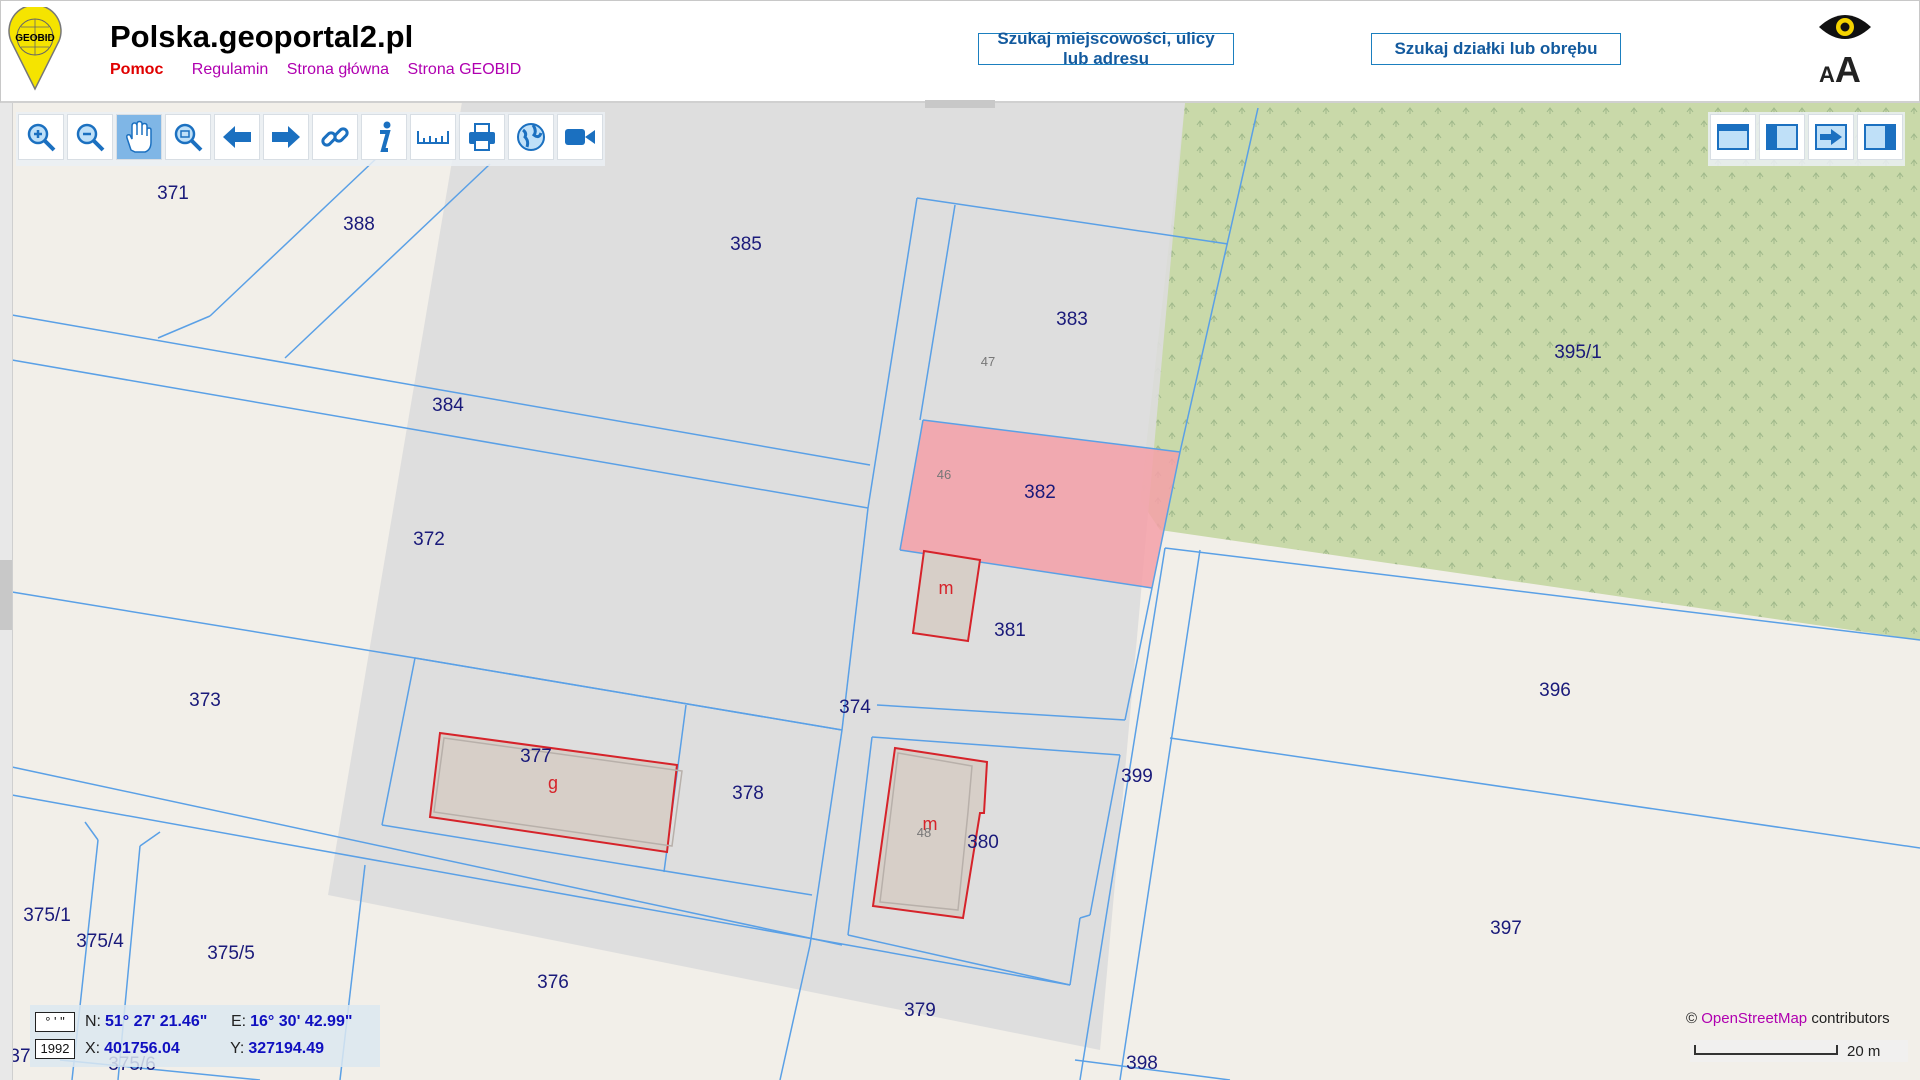 This screenshot has width=1920, height=1080. What do you see at coordinates (93, 1021) in the screenshot?
I see `coord-n-label: N:` at bounding box center [93, 1021].